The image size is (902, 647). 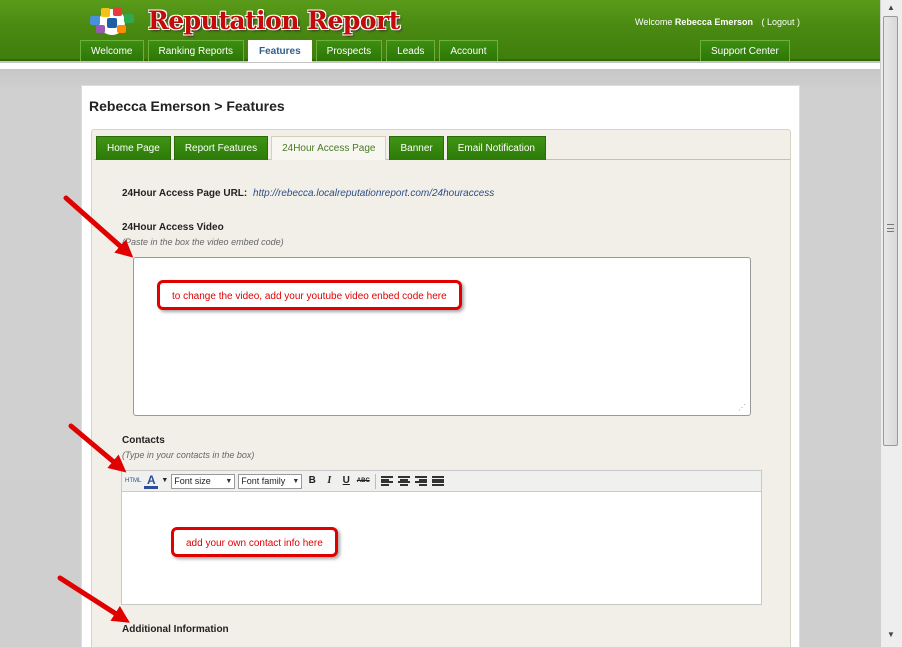 I want to click on logo-icon, so click(x=112, y=21).